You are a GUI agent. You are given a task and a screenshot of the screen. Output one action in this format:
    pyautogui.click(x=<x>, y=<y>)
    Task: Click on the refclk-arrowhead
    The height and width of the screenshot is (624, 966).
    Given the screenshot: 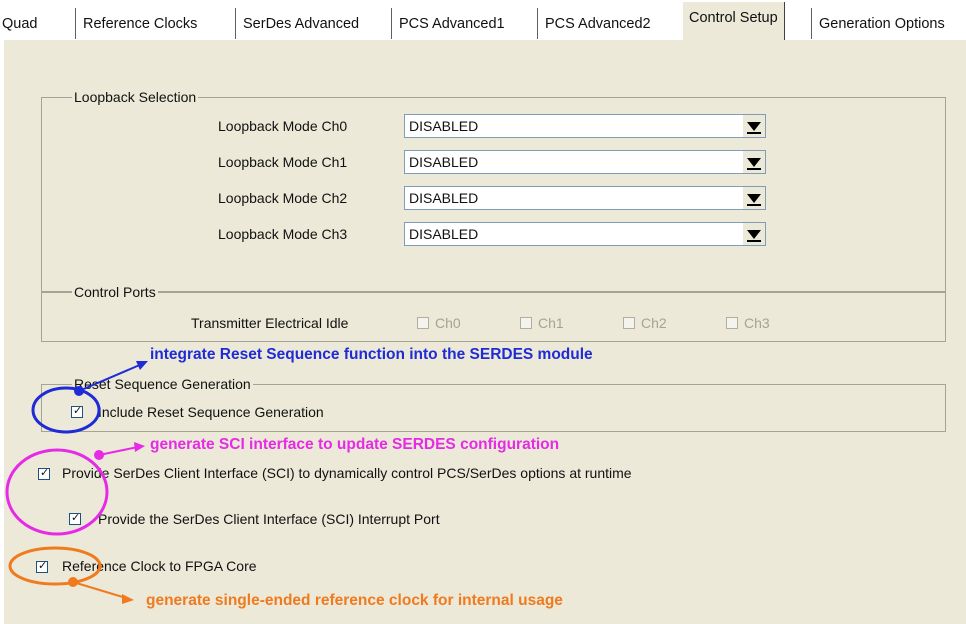 What is the action you would take?
    pyautogui.click(x=128, y=599)
    